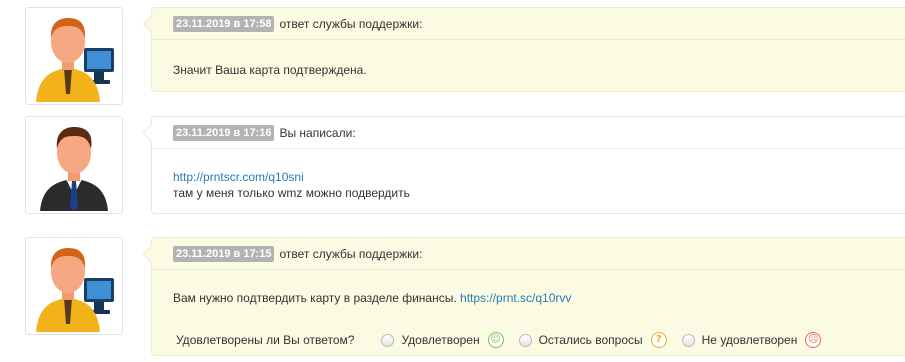 The image size is (905, 362). Describe the element at coordinates (813, 340) in the screenshot. I see `sad-icon: ☹` at that location.